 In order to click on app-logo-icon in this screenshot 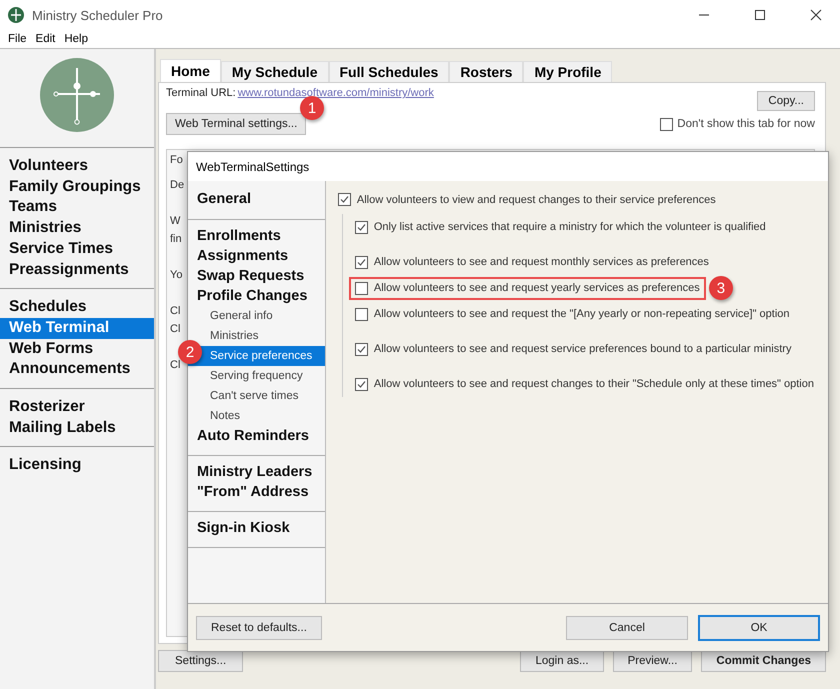, I will do `click(16, 15)`.